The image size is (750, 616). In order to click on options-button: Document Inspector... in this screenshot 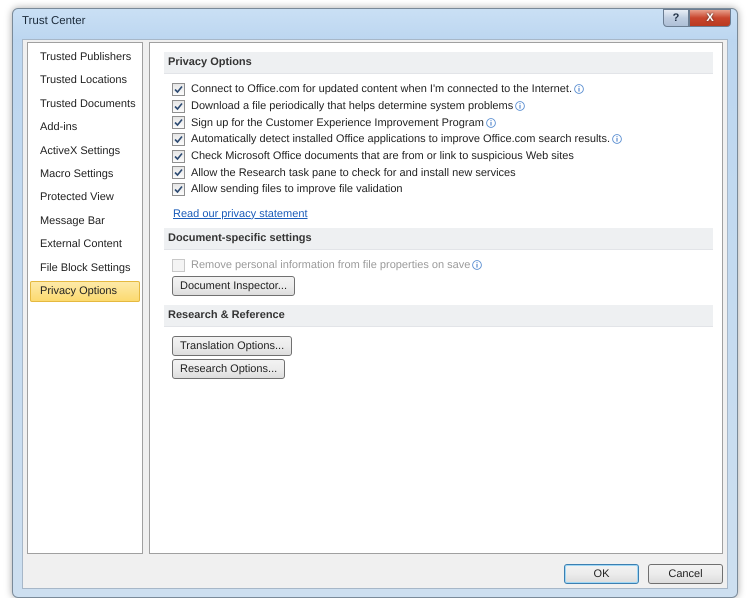, I will do `click(233, 286)`.